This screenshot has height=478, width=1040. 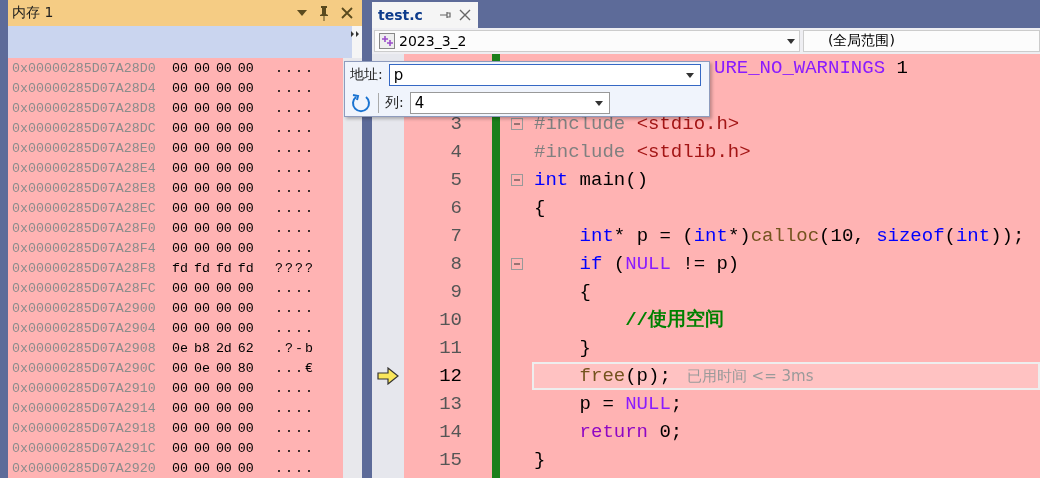 I want to click on overflow-icon, so click(x=355, y=33).